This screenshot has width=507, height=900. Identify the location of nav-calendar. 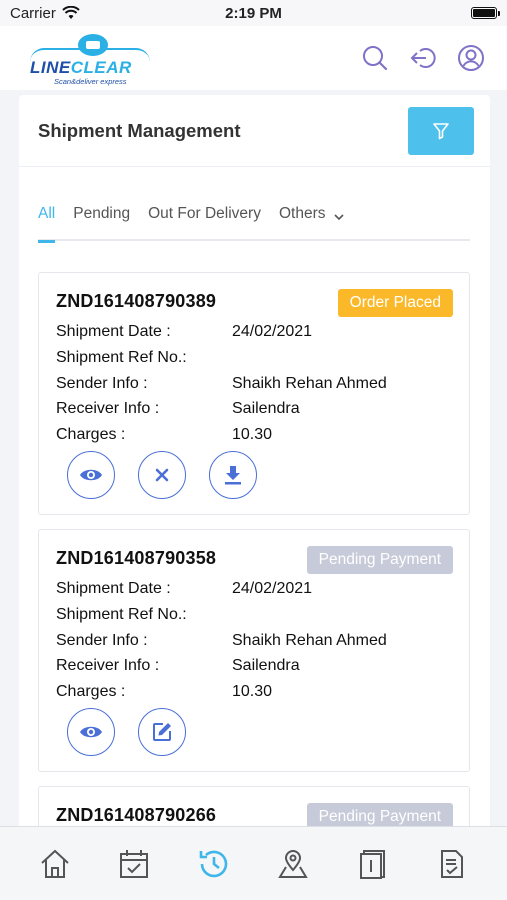
(134, 864).